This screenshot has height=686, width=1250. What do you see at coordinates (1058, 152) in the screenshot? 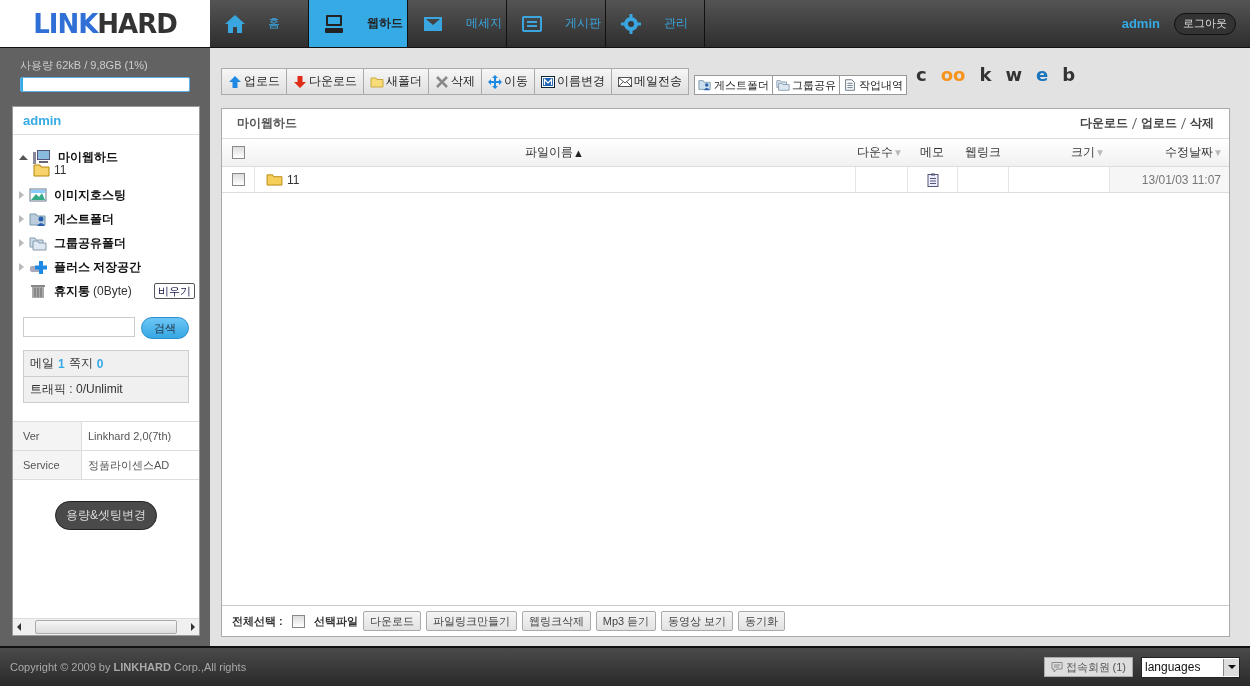
I see `column-header: 크기▼` at bounding box center [1058, 152].